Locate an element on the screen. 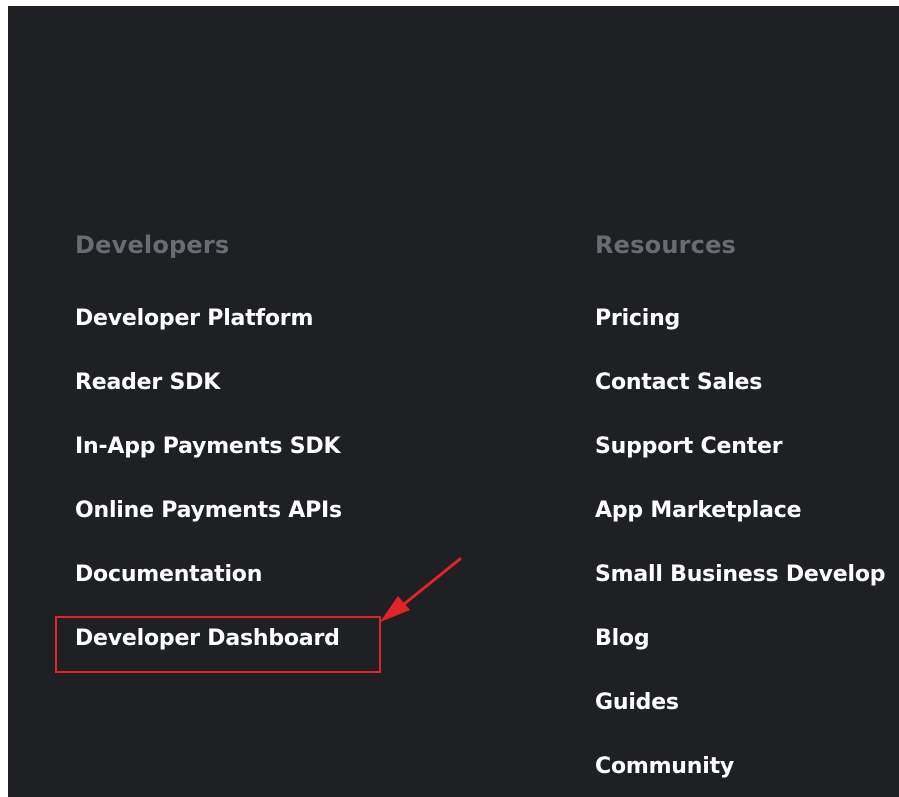  link-documentation: Documentation is located at coordinates (168, 574).